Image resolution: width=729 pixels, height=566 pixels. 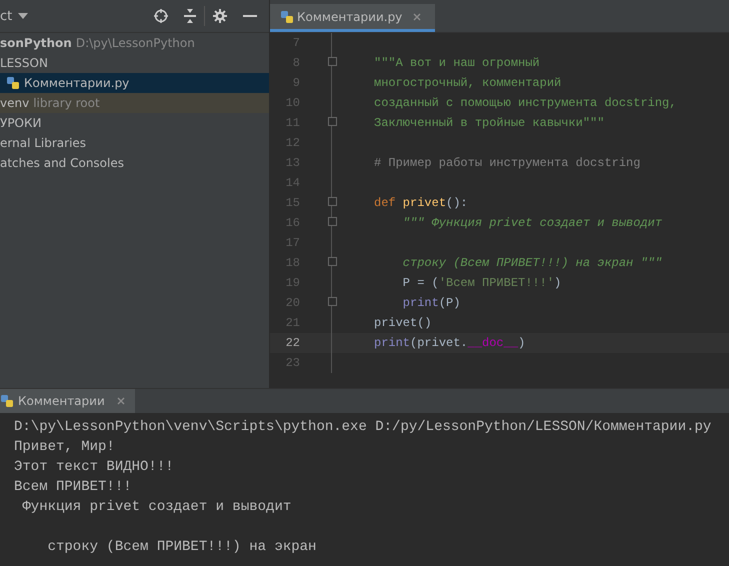 I want to click on console-output-line: Этот текст ВИДНО!!!, so click(x=94, y=467).